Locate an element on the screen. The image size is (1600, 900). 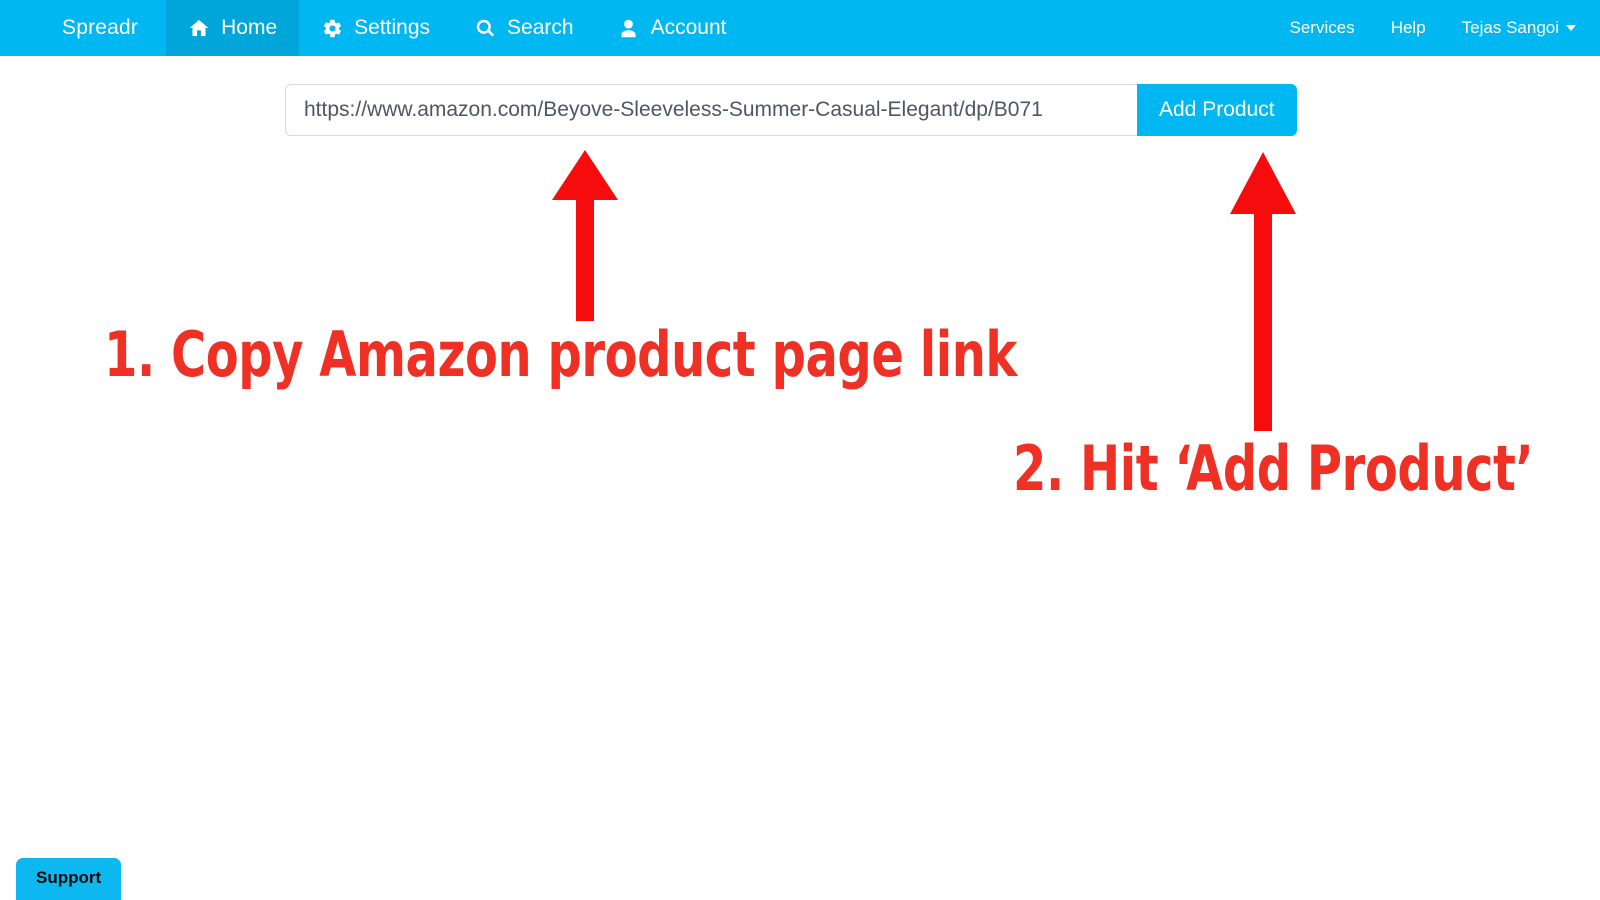
nav-item-search-label: Search is located at coordinates (540, 27).